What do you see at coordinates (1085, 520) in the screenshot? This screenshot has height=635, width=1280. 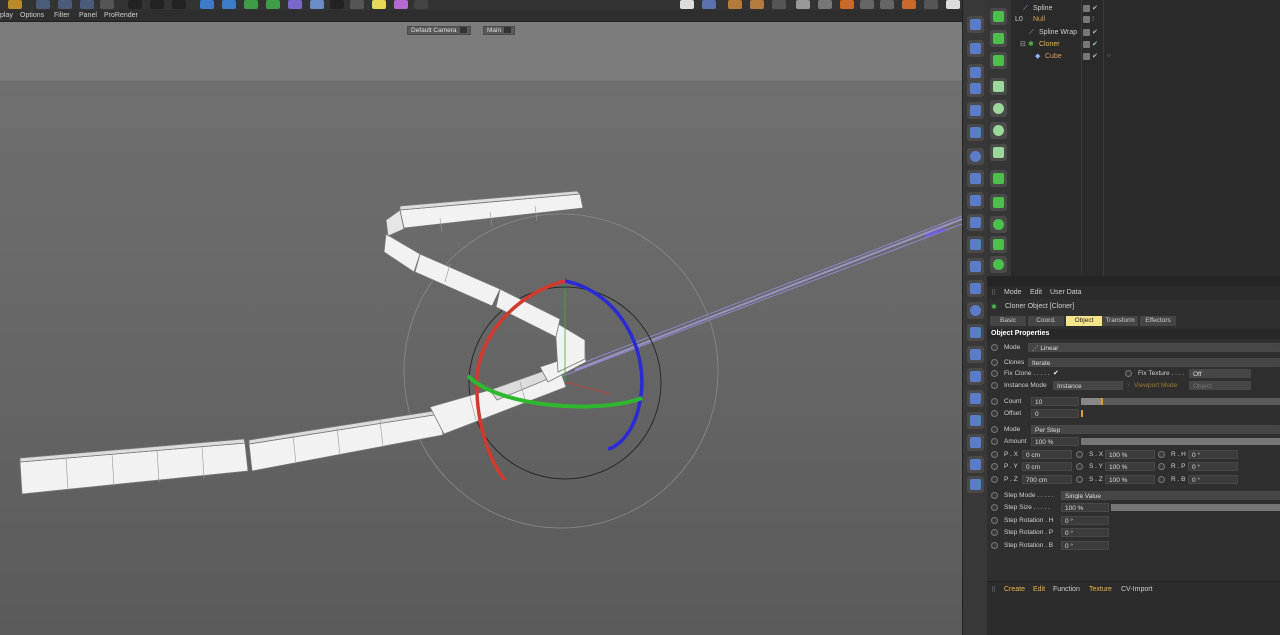 I see `step-rot-h-input: 0 °` at bounding box center [1085, 520].